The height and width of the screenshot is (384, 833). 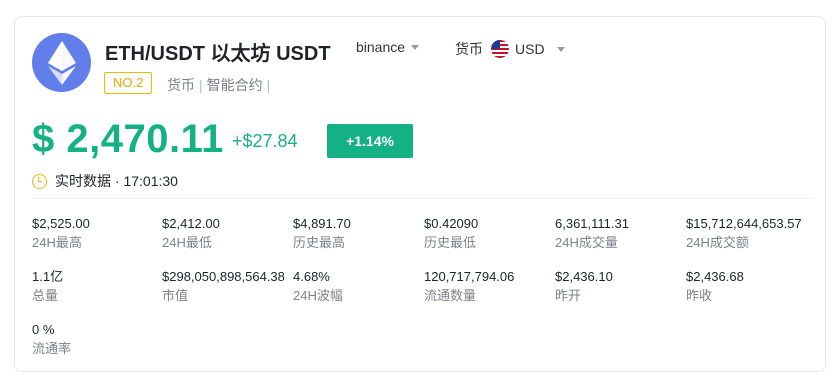 I want to click on stat-label: 24H成交额, so click(x=717, y=242).